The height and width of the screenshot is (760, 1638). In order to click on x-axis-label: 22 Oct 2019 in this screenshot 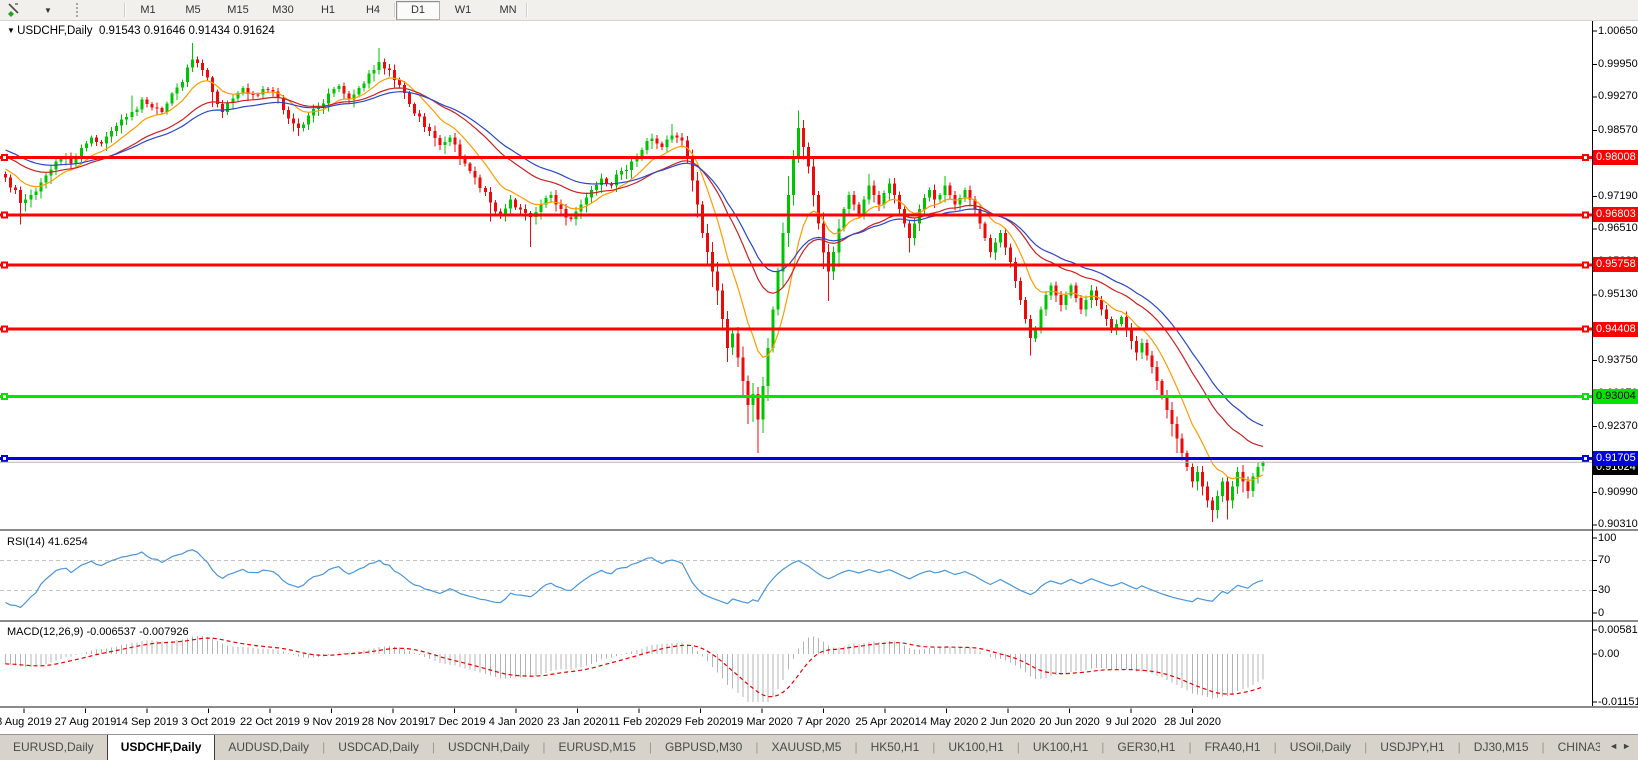, I will do `click(270, 722)`.